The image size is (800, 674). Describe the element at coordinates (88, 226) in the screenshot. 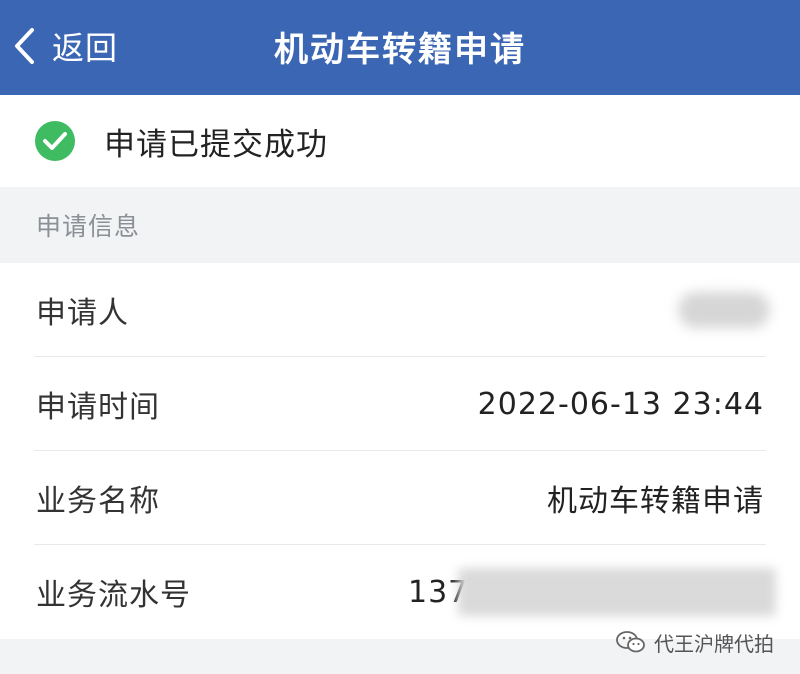

I see `section-header: 申请信息` at that location.